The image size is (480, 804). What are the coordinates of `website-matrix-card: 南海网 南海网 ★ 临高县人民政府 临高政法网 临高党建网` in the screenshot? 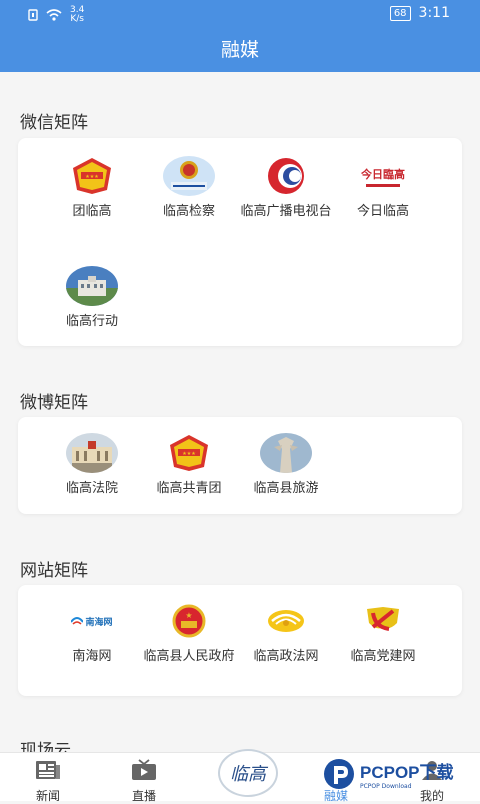 It's located at (240, 640).